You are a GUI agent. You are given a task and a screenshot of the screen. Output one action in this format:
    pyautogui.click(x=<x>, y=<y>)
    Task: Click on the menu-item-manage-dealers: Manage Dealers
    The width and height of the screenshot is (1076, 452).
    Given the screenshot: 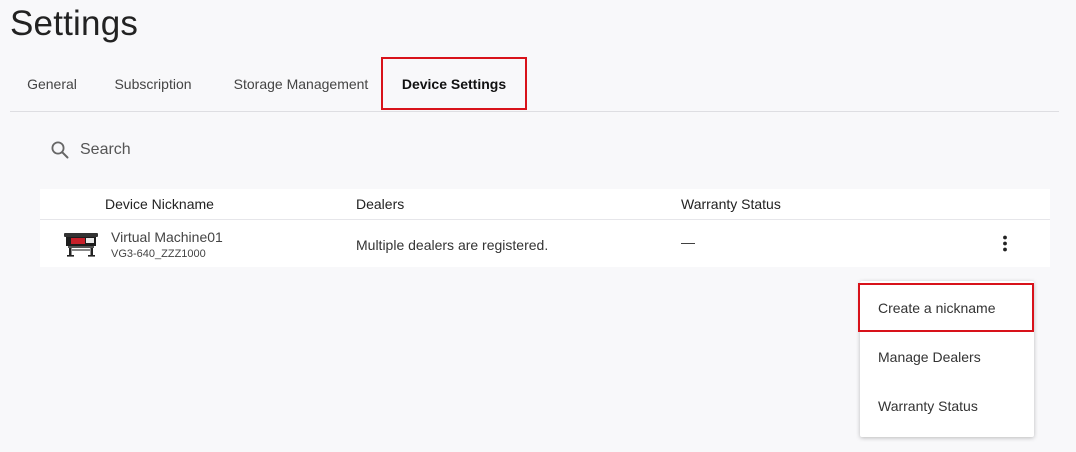 What is the action you would take?
    pyautogui.click(x=947, y=356)
    